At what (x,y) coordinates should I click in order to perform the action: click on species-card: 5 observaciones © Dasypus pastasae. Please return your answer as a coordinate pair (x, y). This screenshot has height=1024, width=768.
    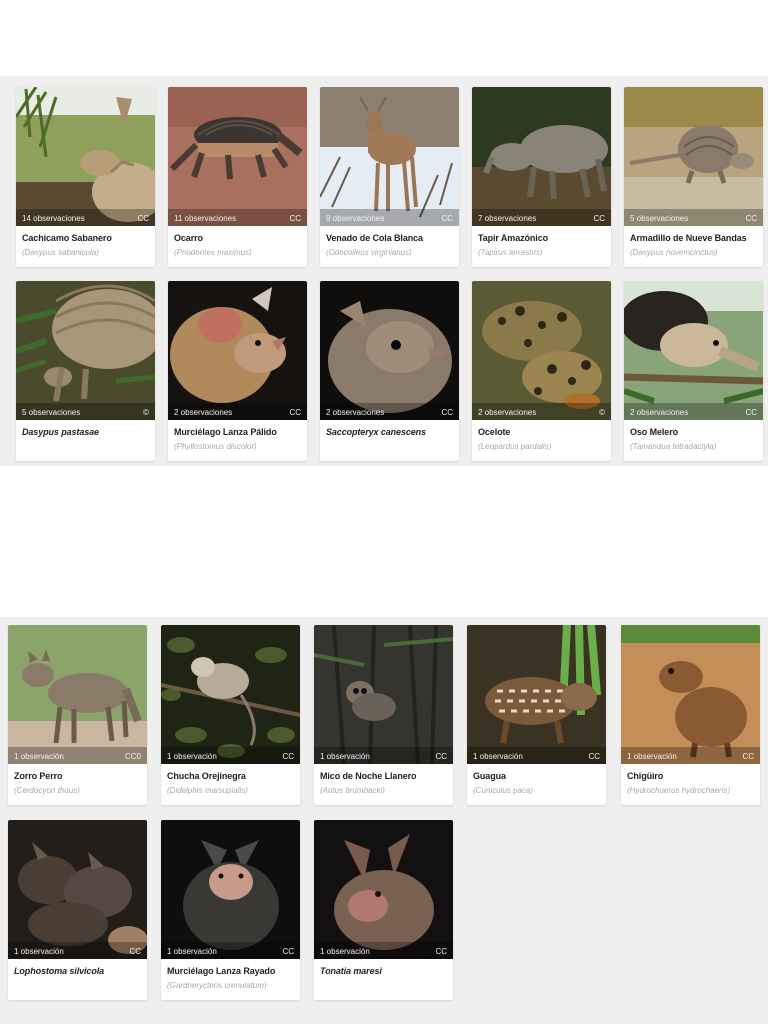
    Looking at the image, I should click on (85, 371).